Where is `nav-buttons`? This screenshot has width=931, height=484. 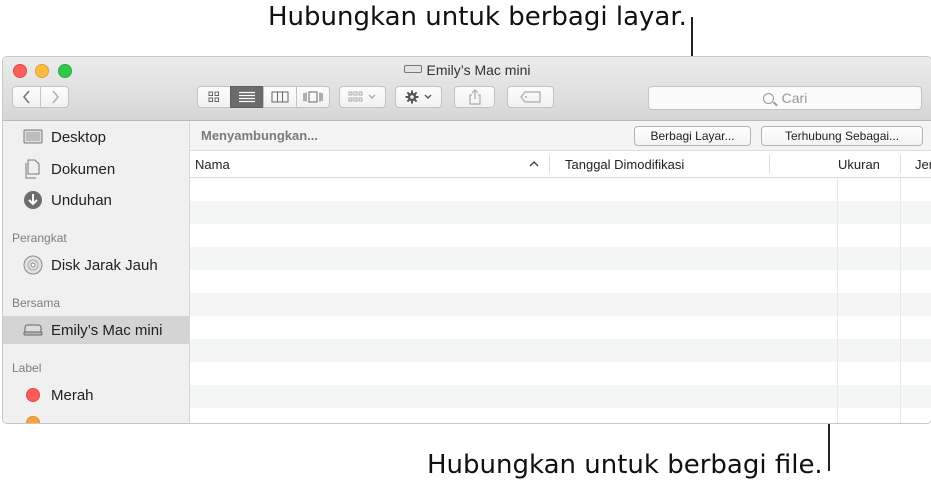
nav-buttons is located at coordinates (40, 97).